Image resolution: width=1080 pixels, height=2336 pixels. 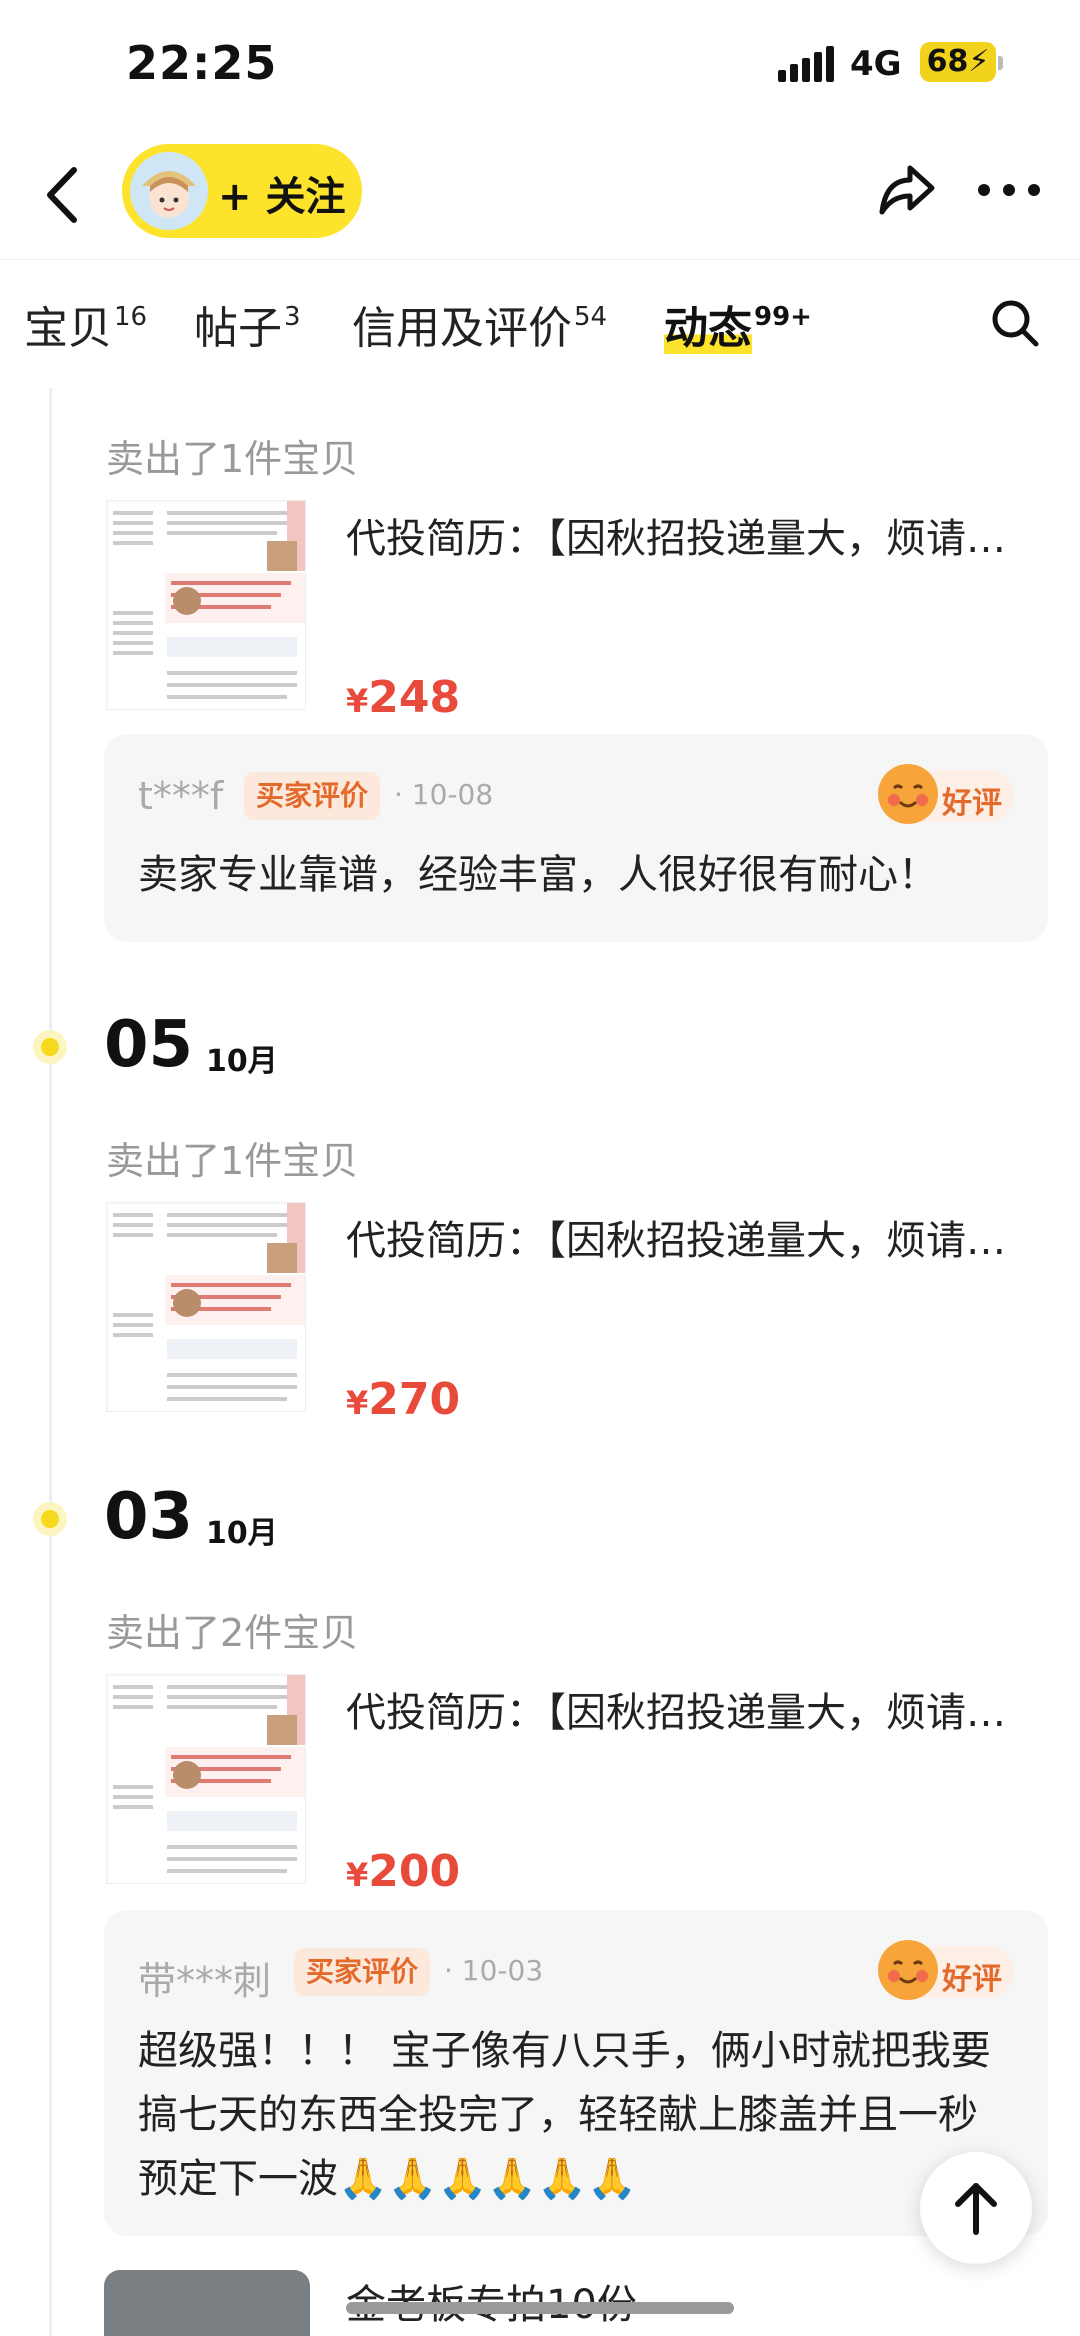 I want to click on product-price: ¥200, so click(x=403, y=1871).